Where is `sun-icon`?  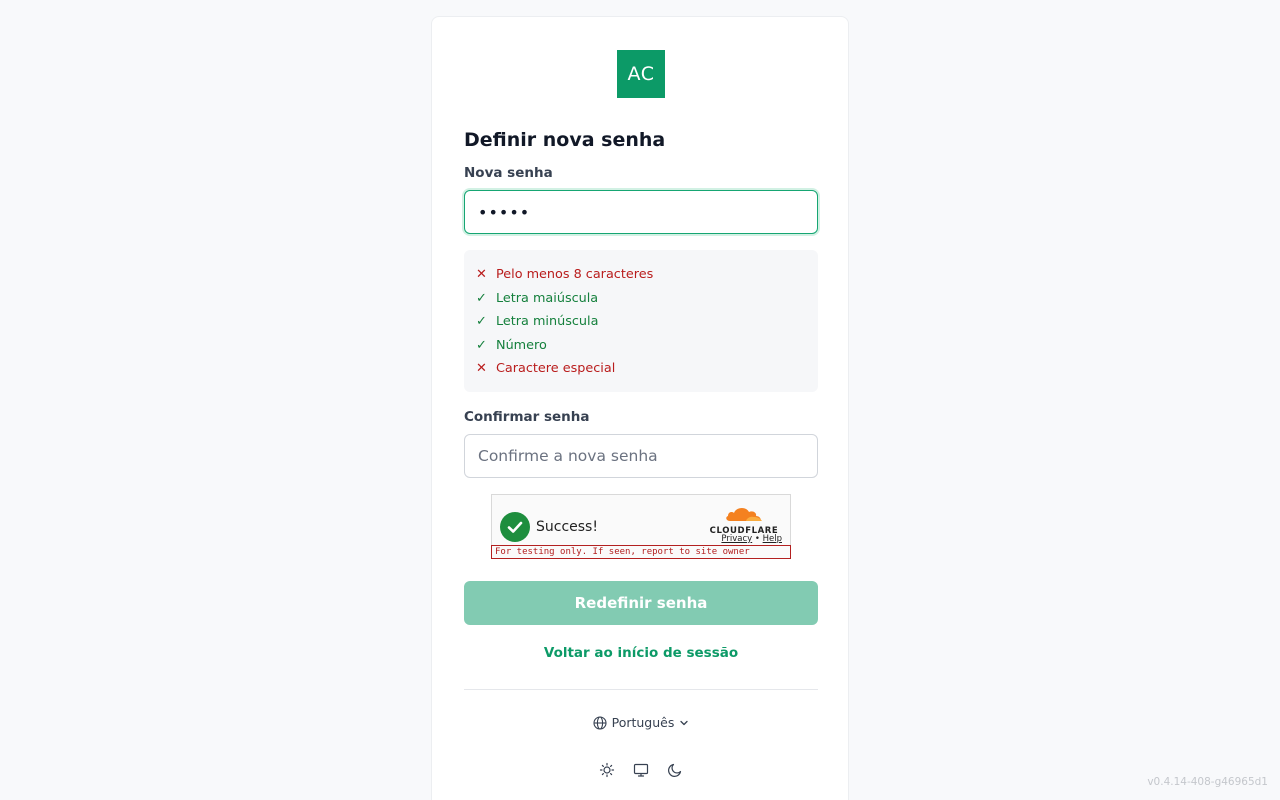 sun-icon is located at coordinates (607, 770).